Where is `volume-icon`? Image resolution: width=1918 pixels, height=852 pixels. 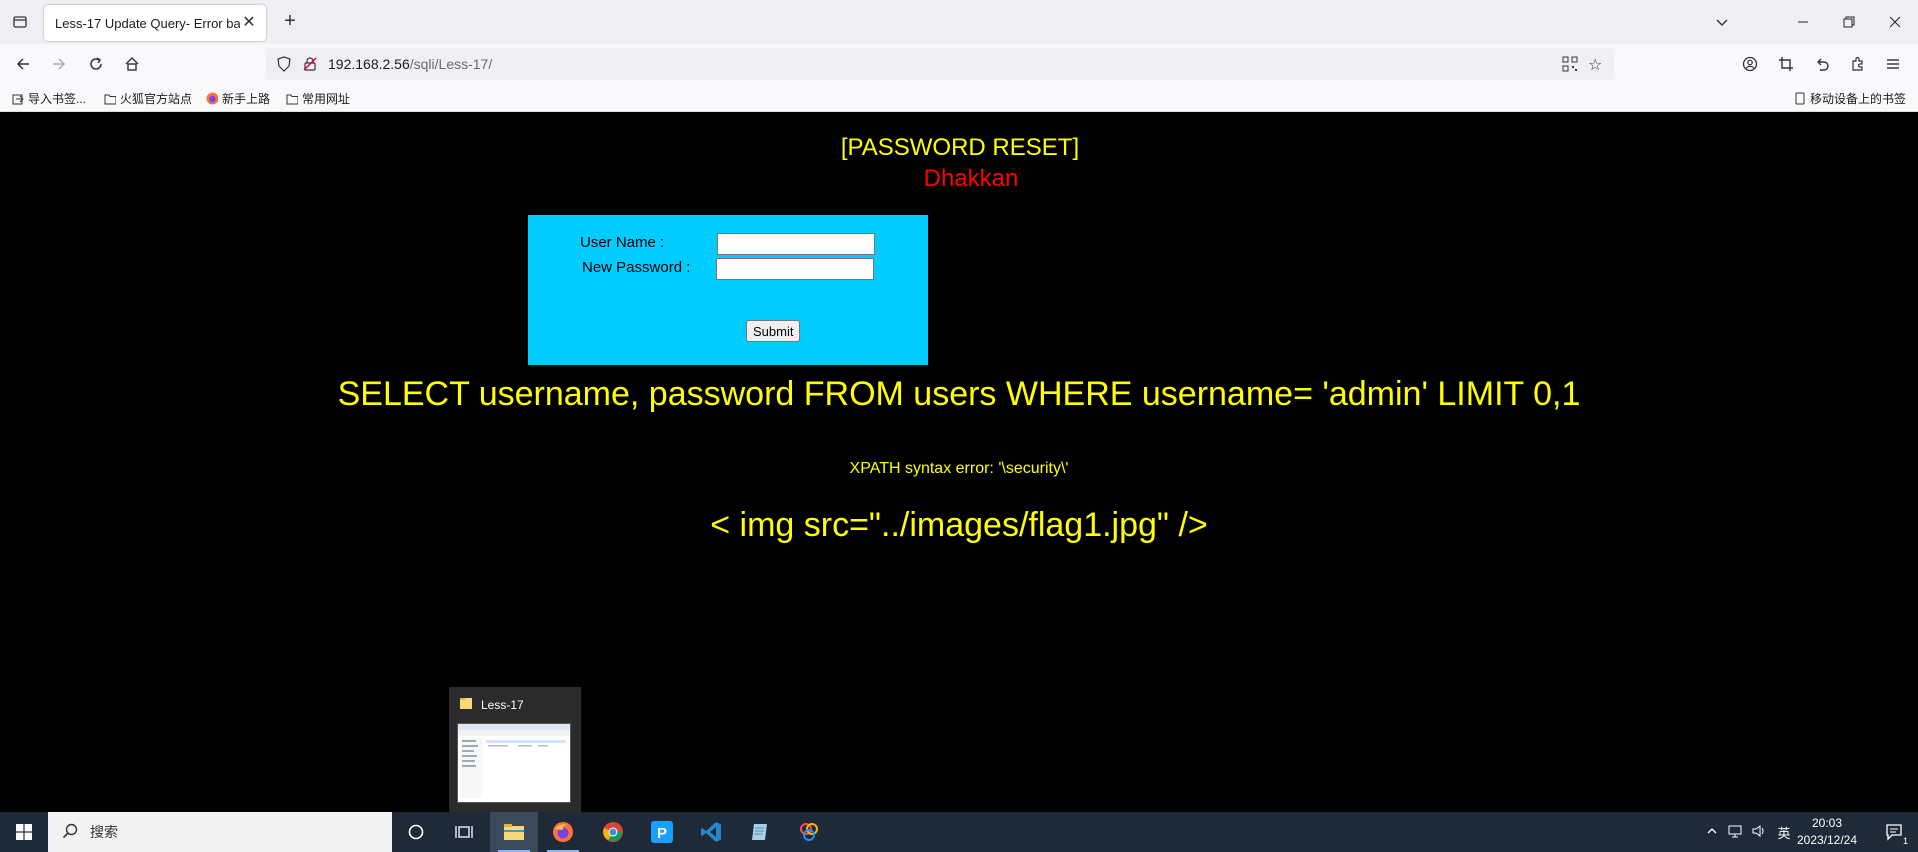 volume-icon is located at coordinates (1759, 832).